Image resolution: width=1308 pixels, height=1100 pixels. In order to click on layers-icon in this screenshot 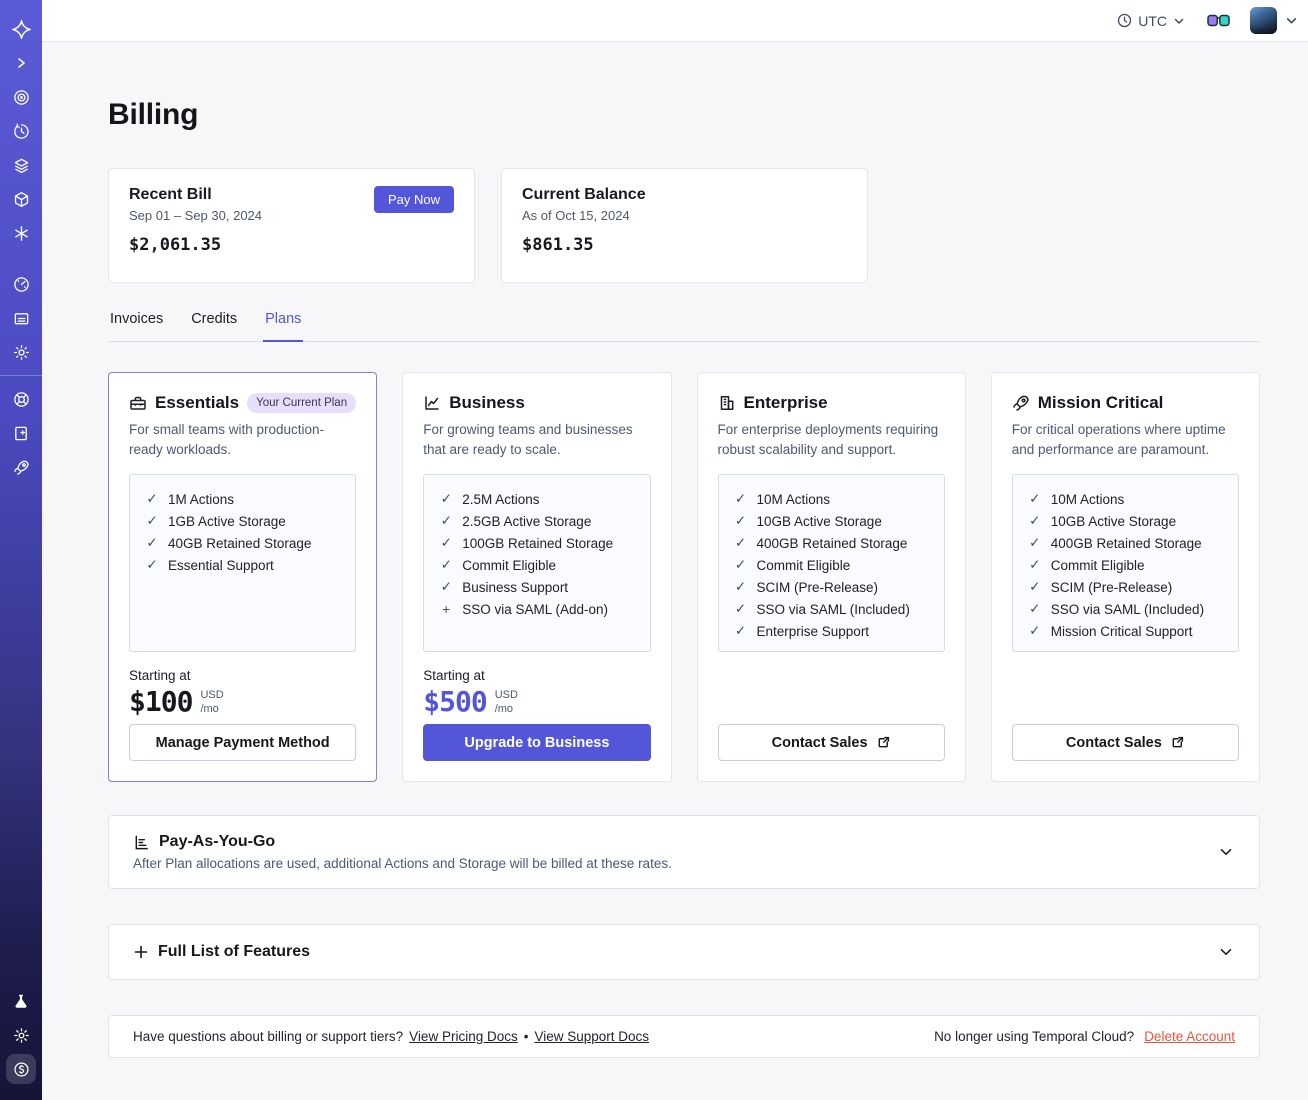, I will do `click(21, 165)`.